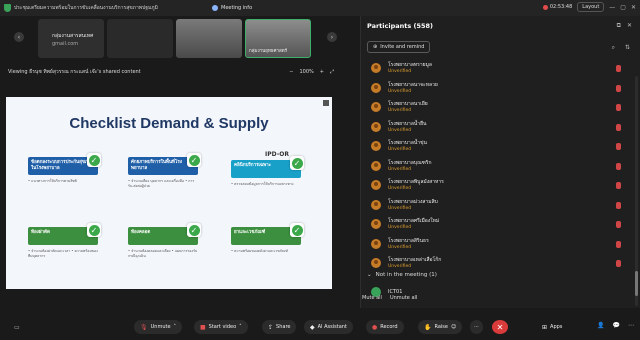 The image size is (640, 340). Describe the element at coordinates (624, 26) in the screenshot. I see `panel-header-icons: ⧉ ✕` at that location.